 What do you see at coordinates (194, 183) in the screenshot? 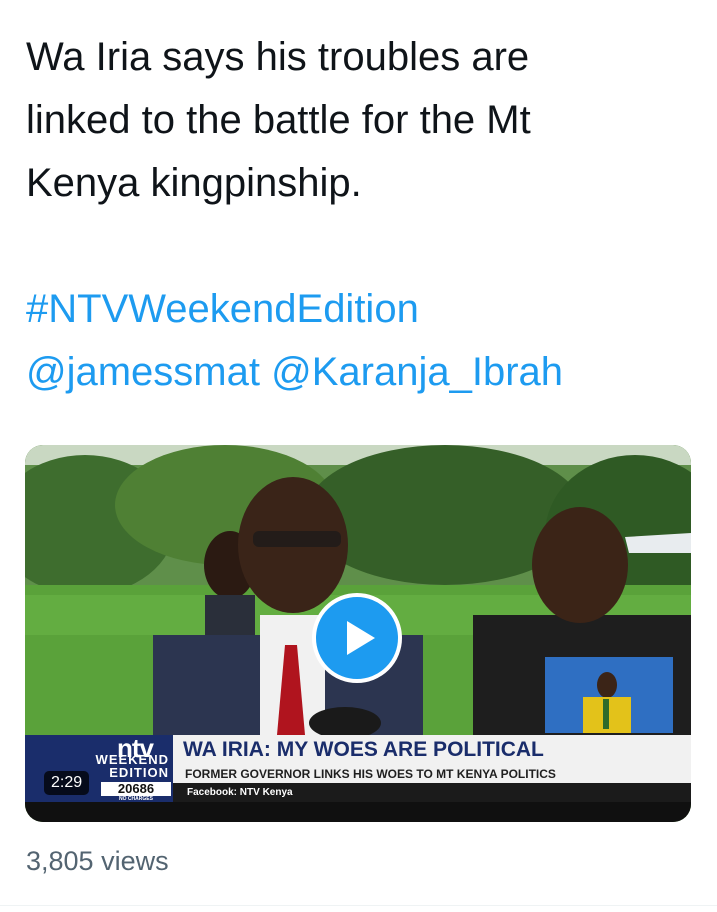
I see `tweet-text-line: Kenya kingpinship.` at bounding box center [194, 183].